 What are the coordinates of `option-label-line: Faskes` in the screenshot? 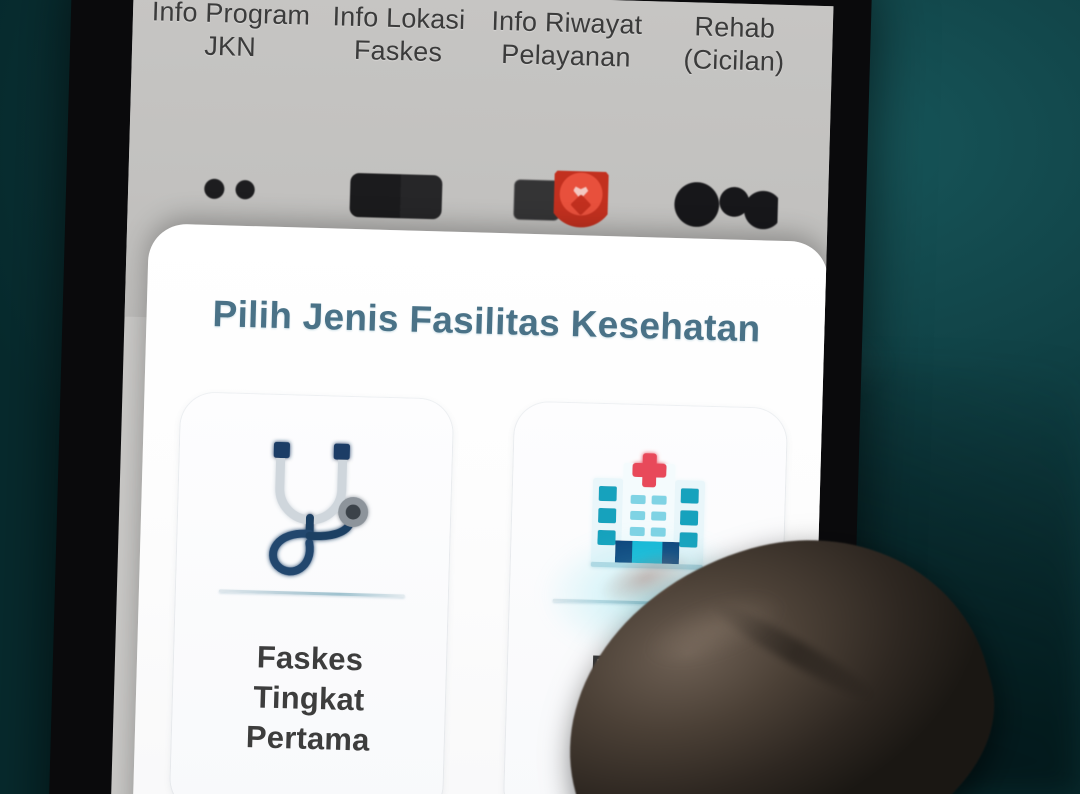 It's located at (310, 658).